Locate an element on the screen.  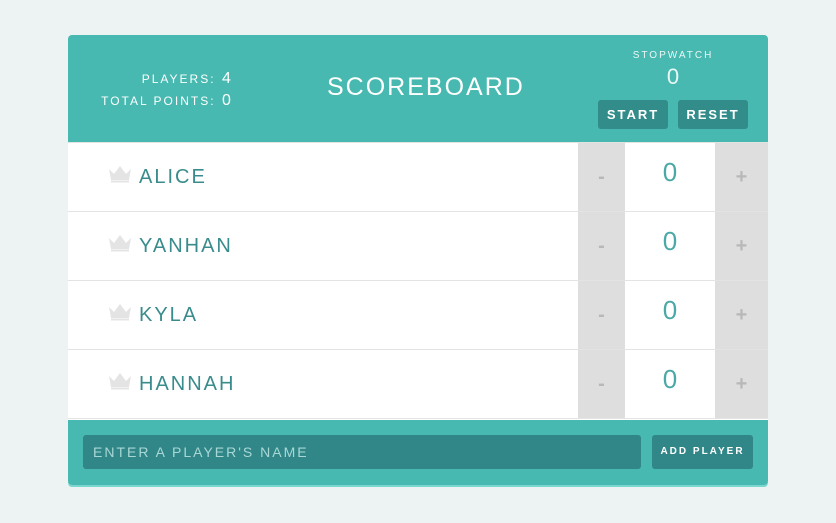
stats: PLAYERS: 4 TOTAL POINTS: 0 is located at coordinates (166, 90).